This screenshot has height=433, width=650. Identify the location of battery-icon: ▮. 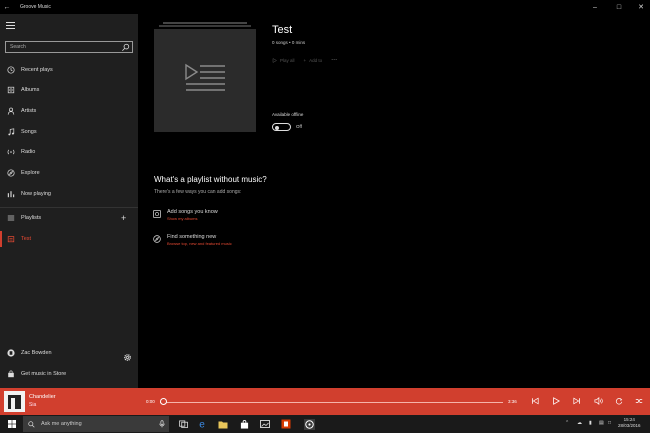
(590, 423).